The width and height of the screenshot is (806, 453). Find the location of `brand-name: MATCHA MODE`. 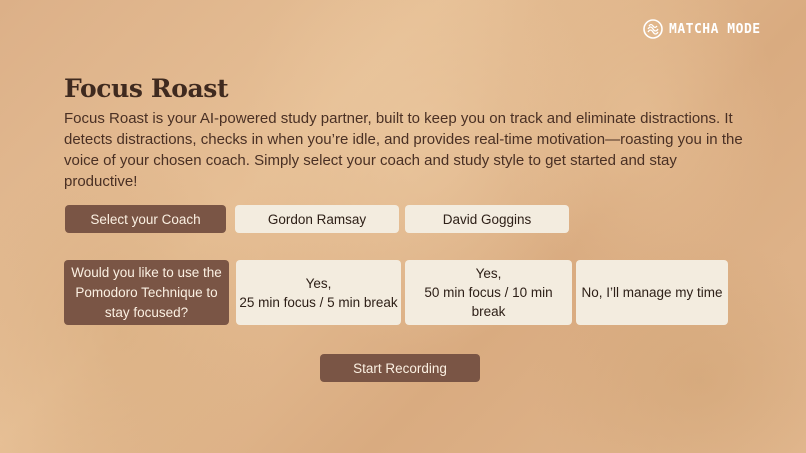

brand-name: MATCHA MODE is located at coordinates (715, 29).